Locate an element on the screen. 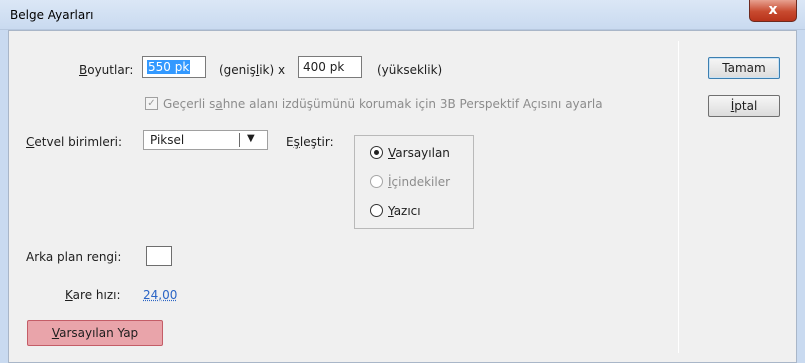 Image resolution: width=805 pixels, height=363 pixels. perspective-text-a: Geçerli s is located at coordinates (189, 104).